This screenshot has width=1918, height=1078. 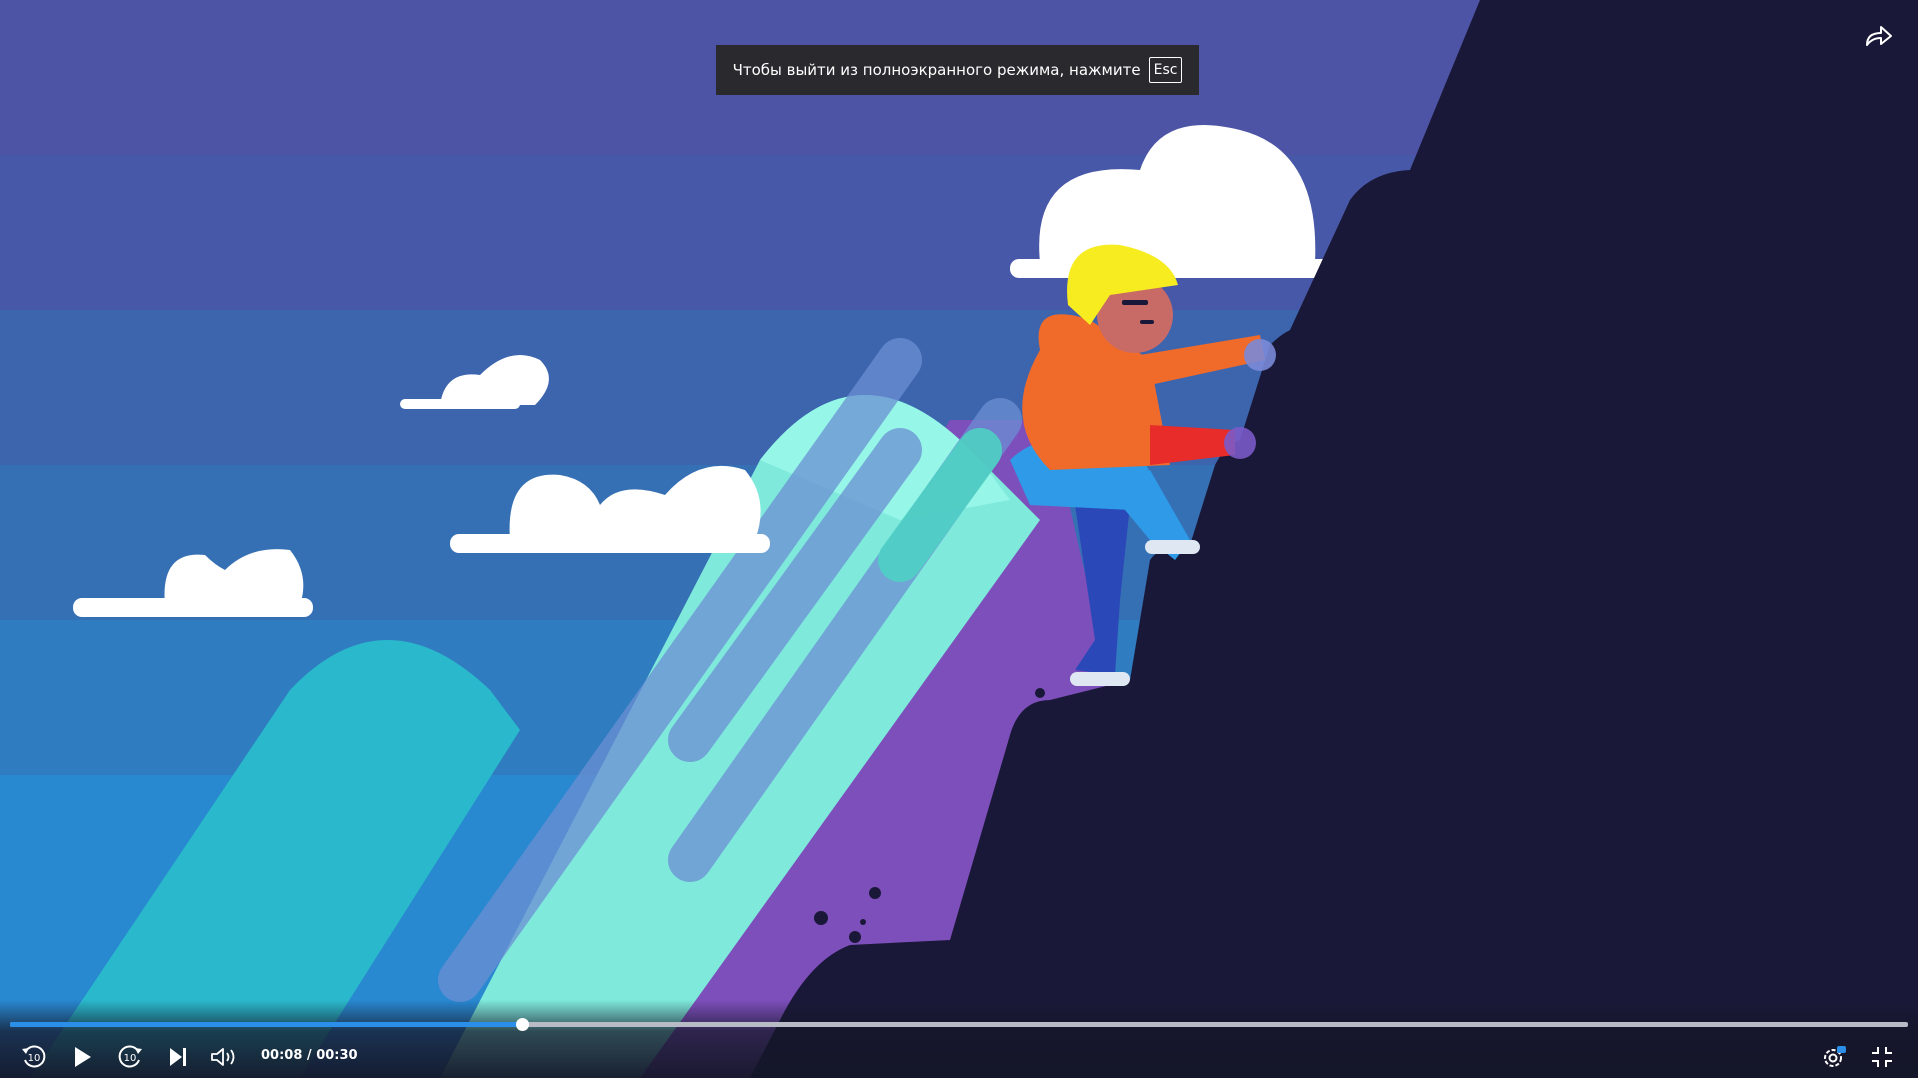 I want to click on settings-button, so click(x=1834, y=1057).